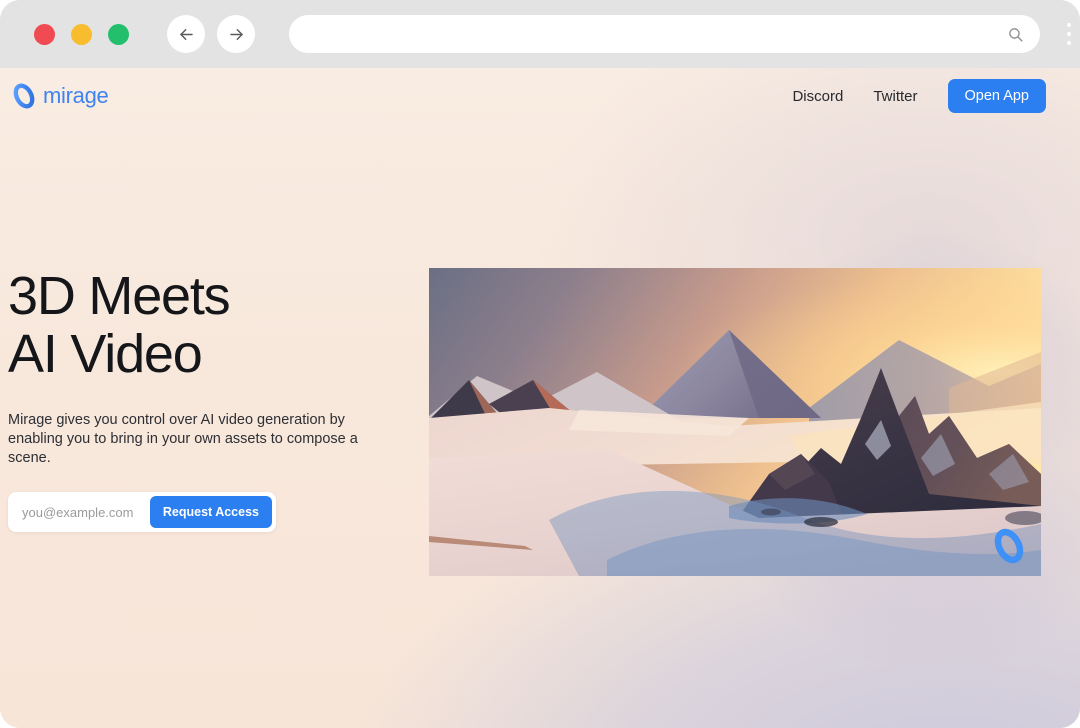 The width and height of the screenshot is (1080, 728). I want to click on headline-line-1: 3D Meets, so click(119, 296).